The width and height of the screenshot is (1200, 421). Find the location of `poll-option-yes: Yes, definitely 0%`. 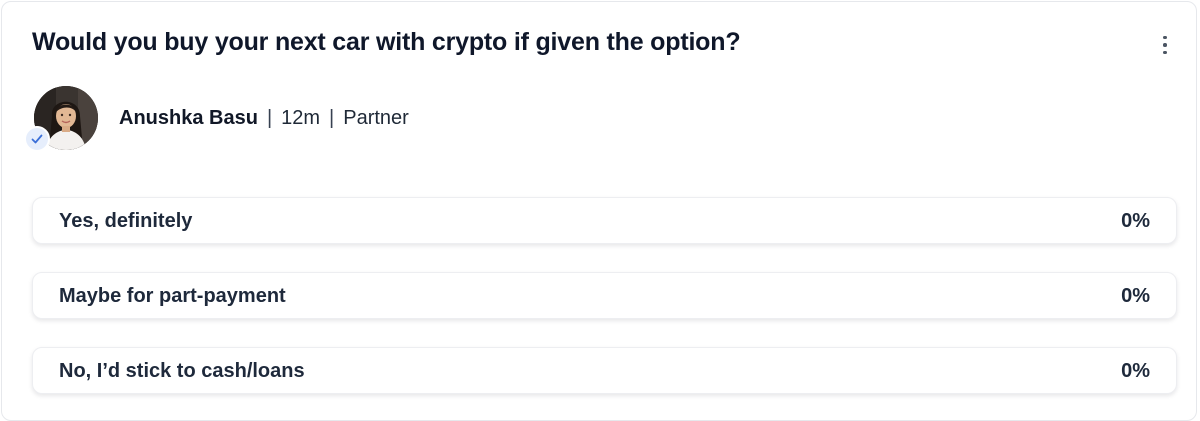

poll-option-yes: Yes, definitely 0% is located at coordinates (604, 220).